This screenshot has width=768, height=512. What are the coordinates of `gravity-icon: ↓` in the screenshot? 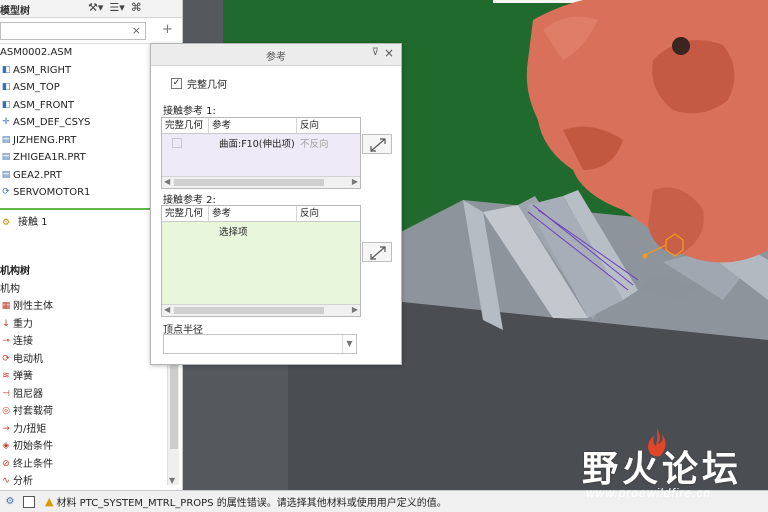 It's located at (6, 323).